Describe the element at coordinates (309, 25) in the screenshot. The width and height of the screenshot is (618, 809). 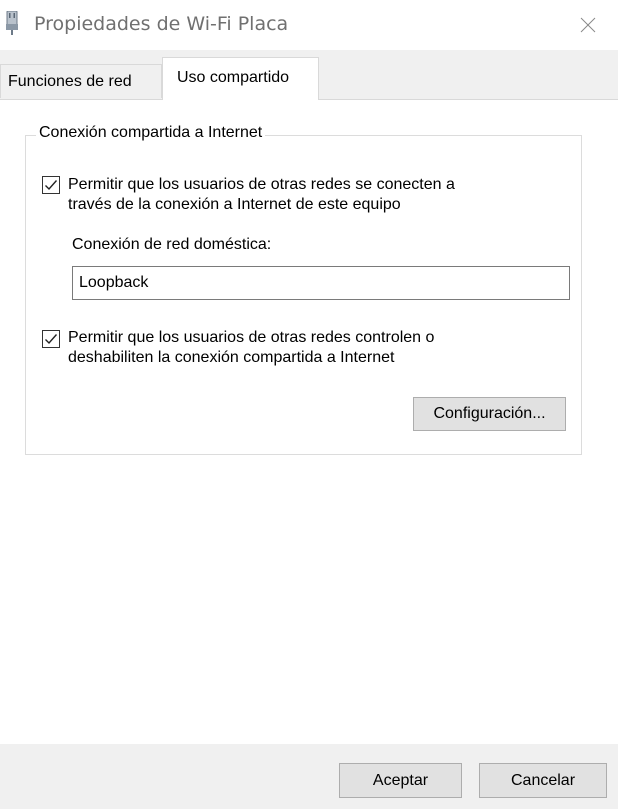
I see `title-bar: Propiedades de Wi-Fi Placa` at that location.